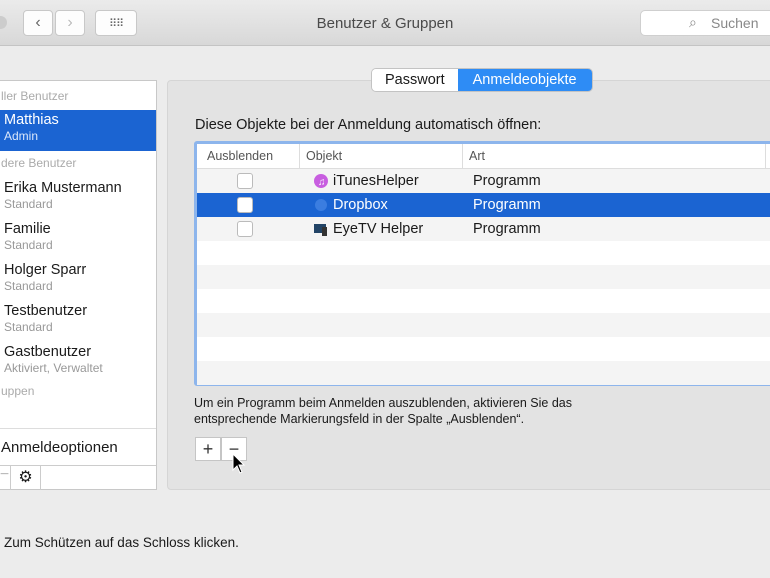 The width and height of the screenshot is (770, 578). What do you see at coordinates (18, 391) in the screenshot?
I see `groups-header: uppen` at bounding box center [18, 391].